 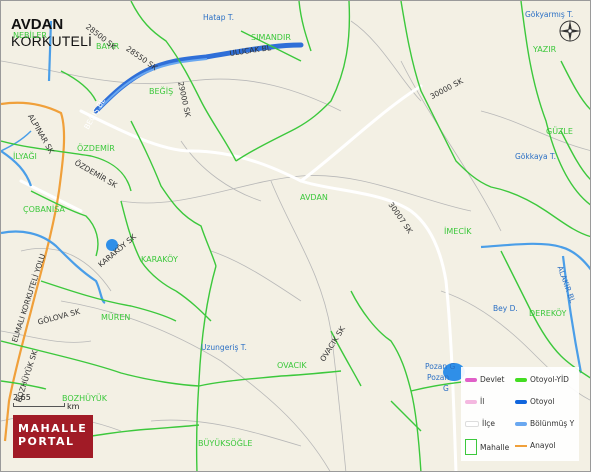 What do you see at coordinates (314, 197) in the screenshot?
I see `mahalle-label: AVDAN` at bounding box center [314, 197].